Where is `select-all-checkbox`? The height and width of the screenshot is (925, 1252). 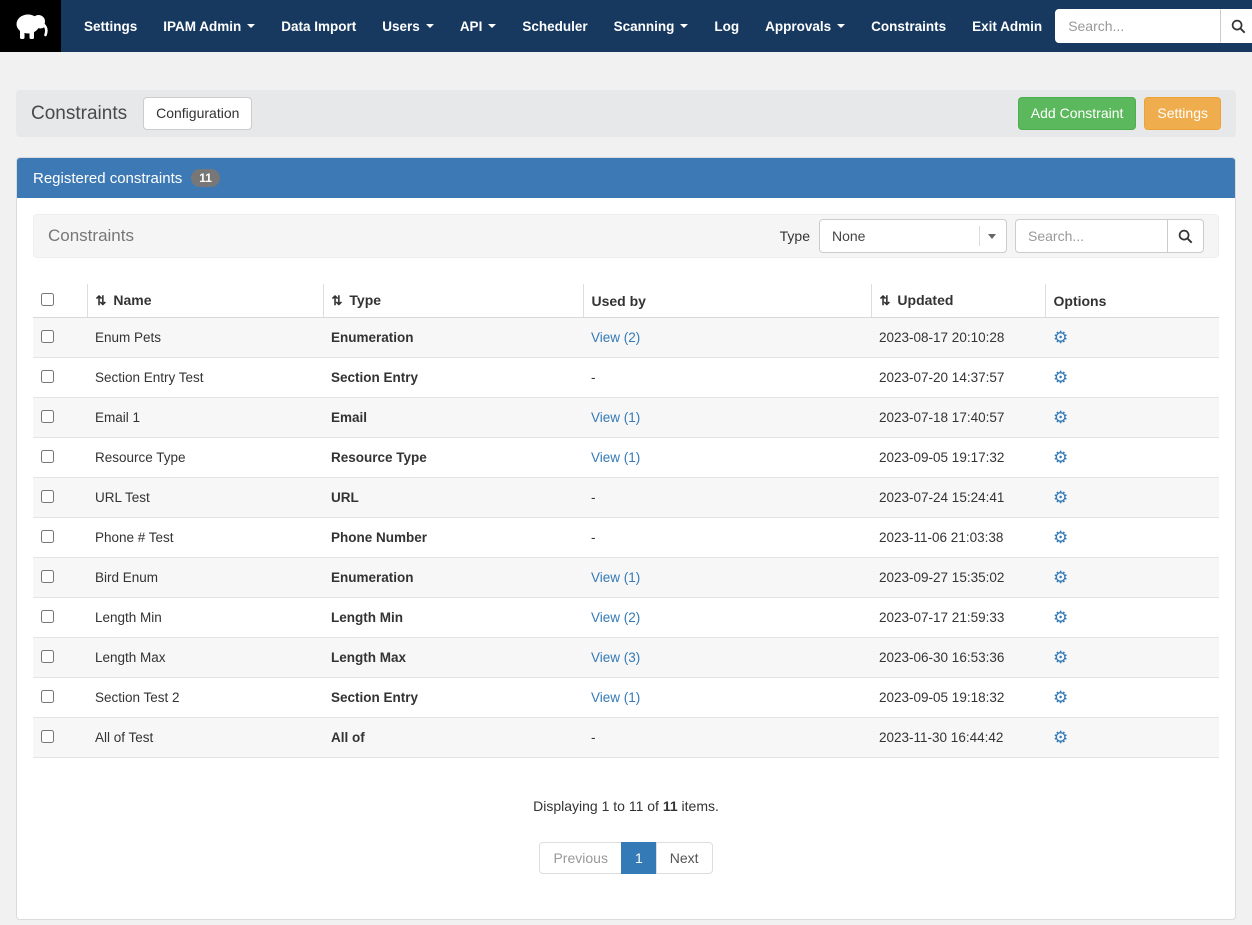 select-all-checkbox is located at coordinates (47, 299).